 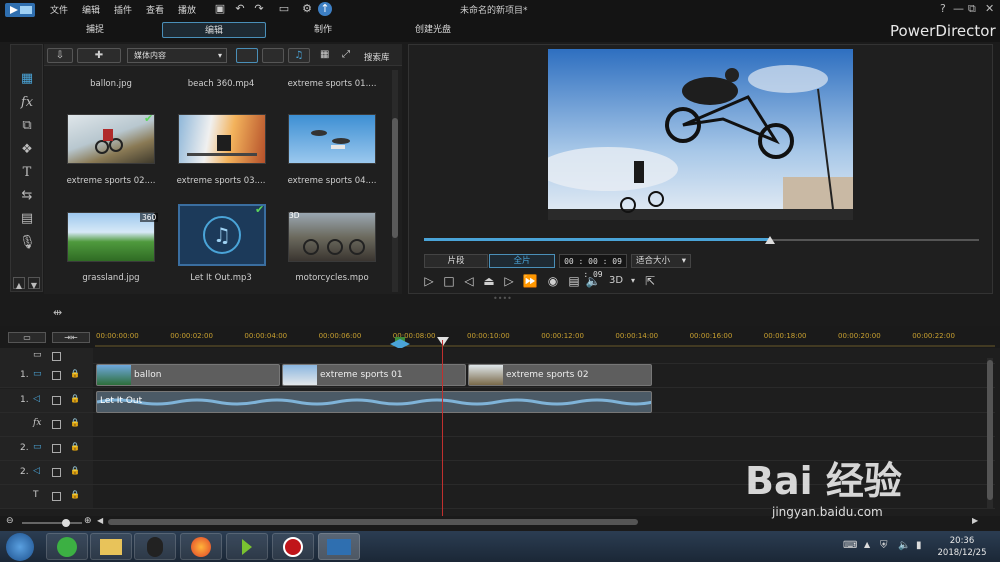 What do you see at coordinates (27, 79) in the screenshot?
I see `media-room-icon: ▦` at bounding box center [27, 79].